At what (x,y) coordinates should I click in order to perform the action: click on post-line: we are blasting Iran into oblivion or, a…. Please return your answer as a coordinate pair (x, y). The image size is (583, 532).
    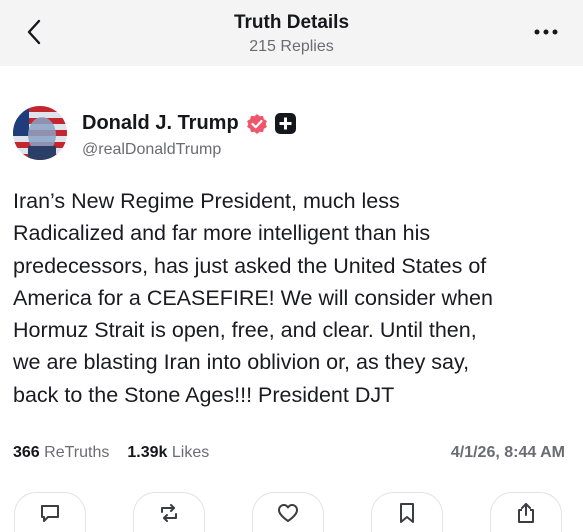
    Looking at the image, I should click on (241, 362).